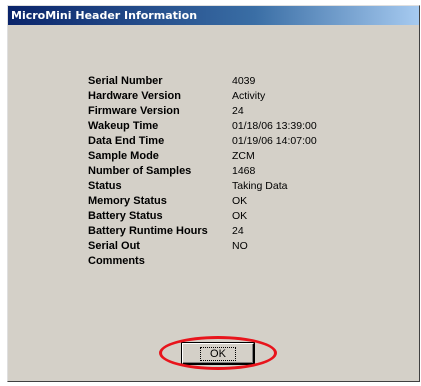 The height and width of the screenshot is (386, 421). What do you see at coordinates (202, 126) in the screenshot?
I see `info-row: Wakeup Time 01/18/06 13:39:00` at bounding box center [202, 126].